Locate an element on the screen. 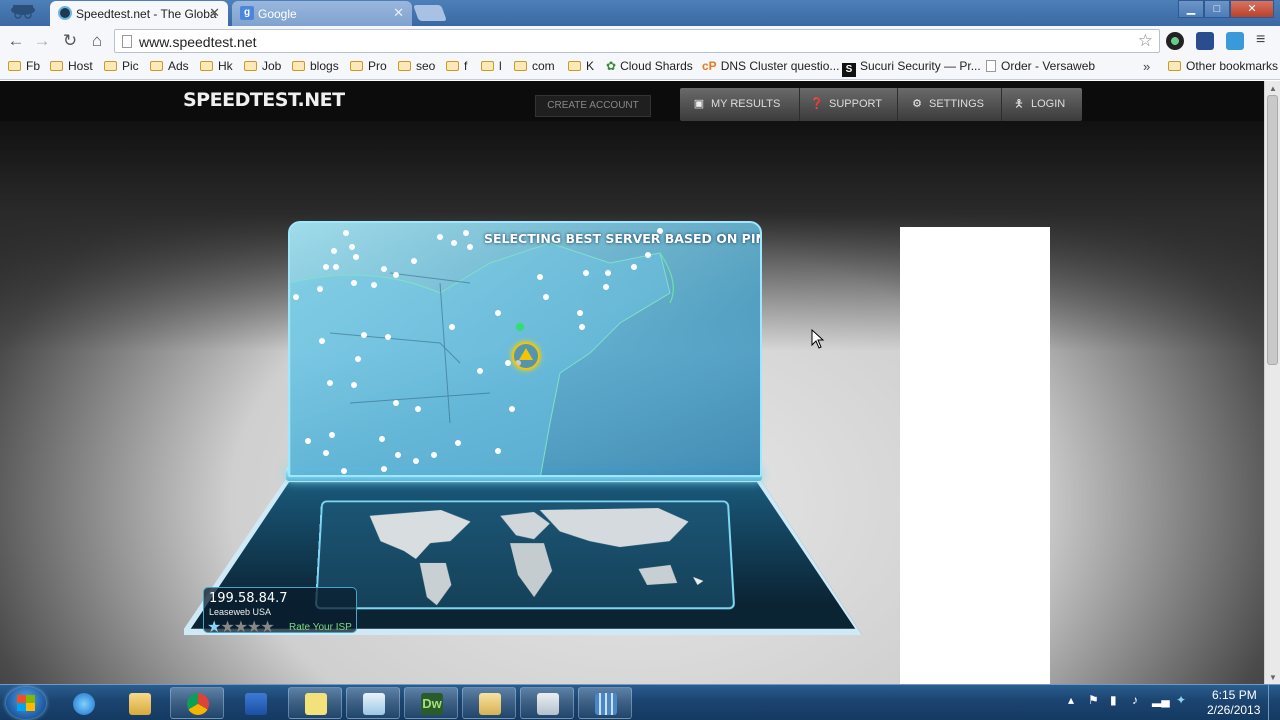  rate-isp-link: Rate Your ISP is located at coordinates (320, 627).